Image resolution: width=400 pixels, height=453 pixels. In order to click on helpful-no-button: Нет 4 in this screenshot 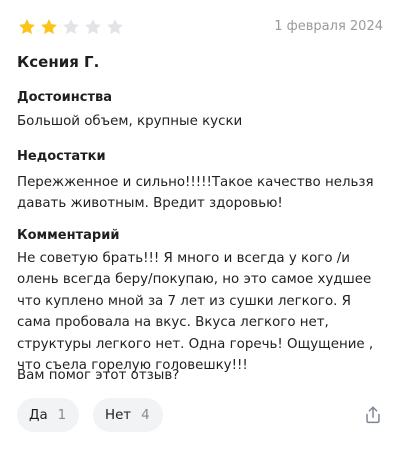, I will do `click(128, 415)`.